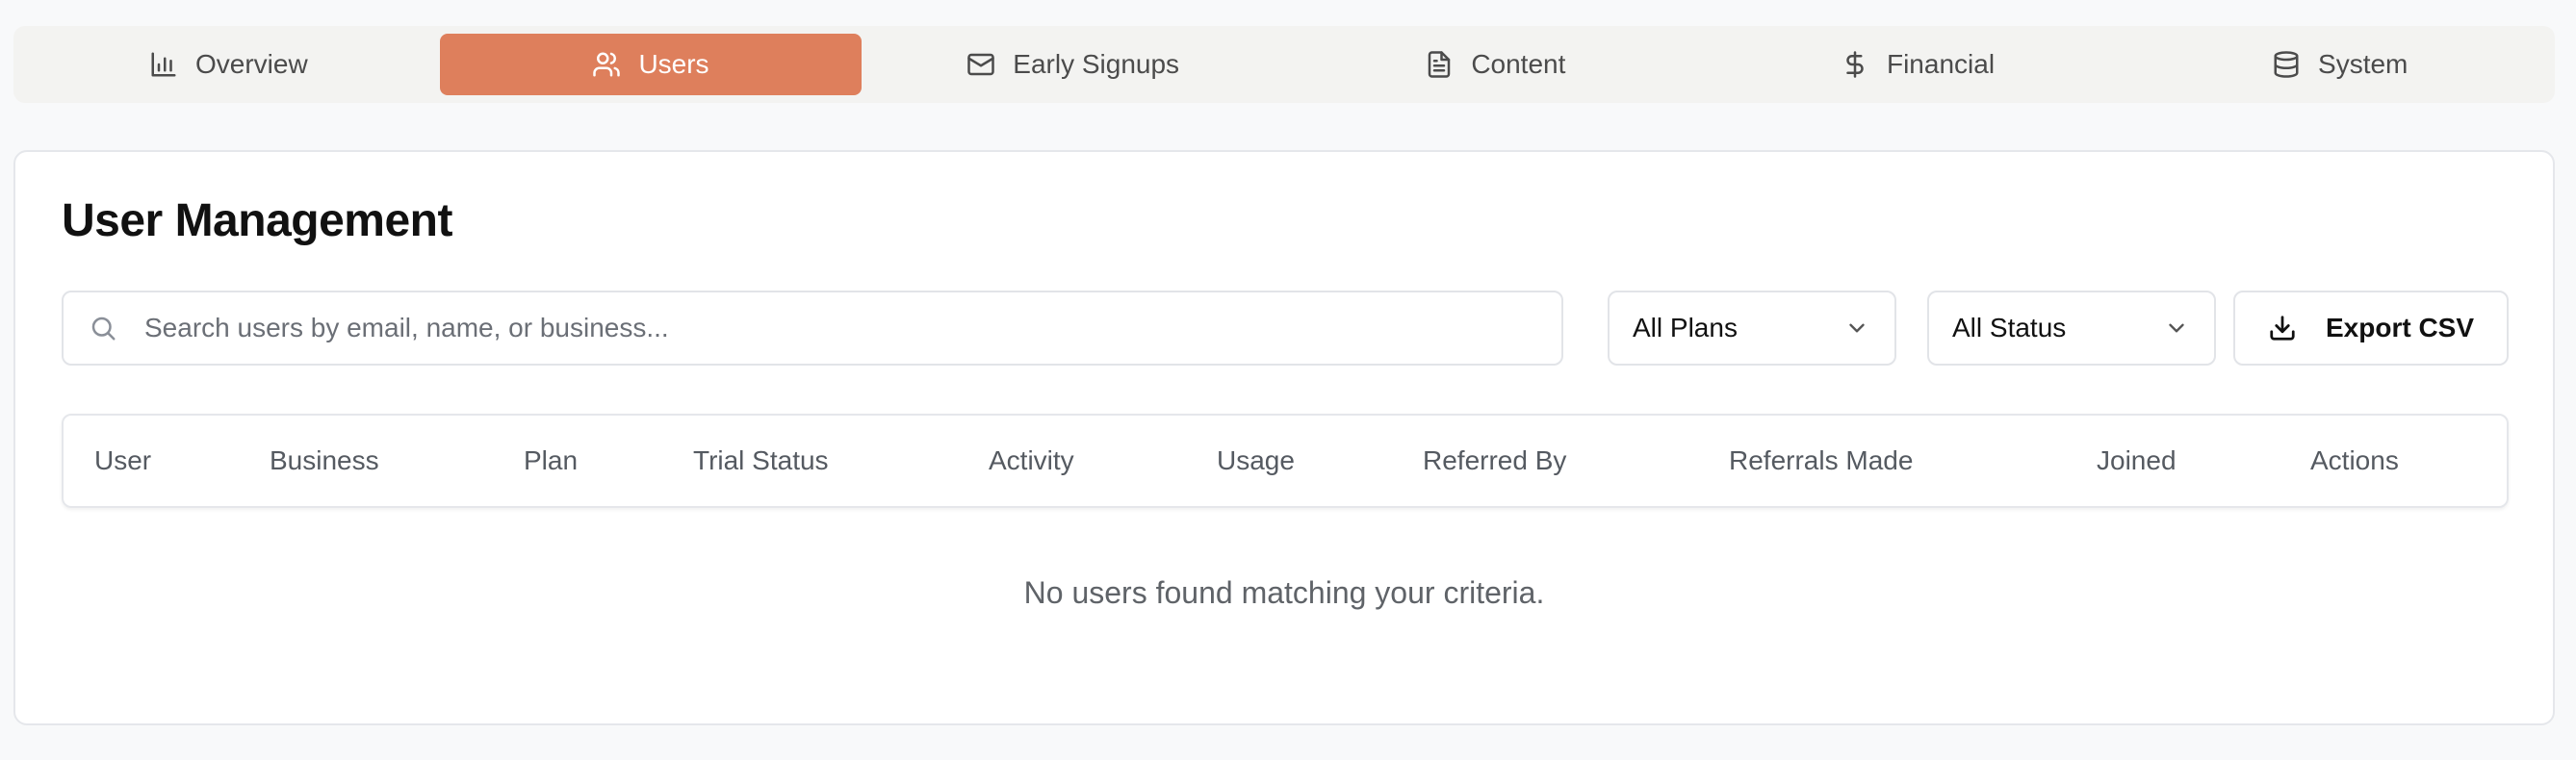 The height and width of the screenshot is (760, 2576). What do you see at coordinates (2072, 329) in the screenshot?
I see `status-filter-select: All Status` at bounding box center [2072, 329].